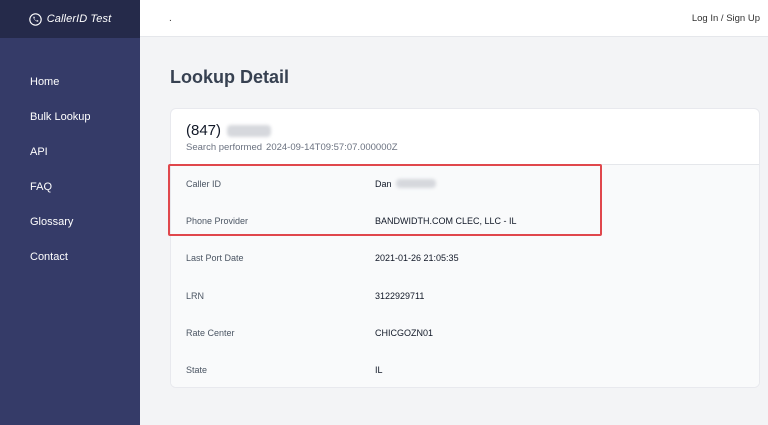  What do you see at coordinates (465, 295) in the screenshot?
I see `table-row: LRN 3122929711` at bounding box center [465, 295].